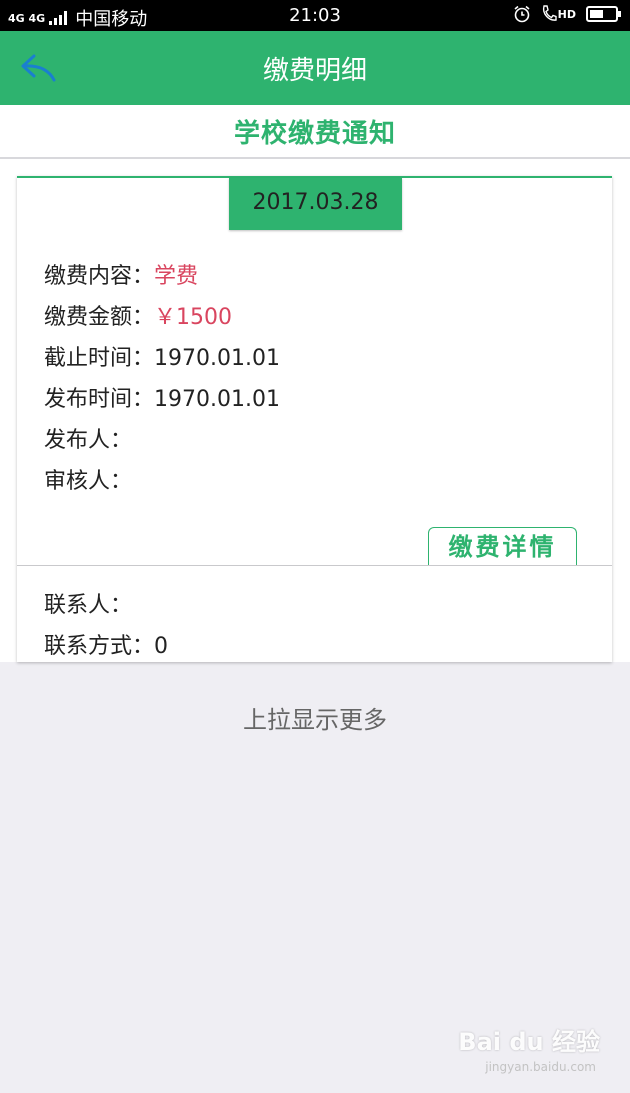  Describe the element at coordinates (217, 358) in the screenshot. I see `deadline-value: 1970.01.01` at that location.